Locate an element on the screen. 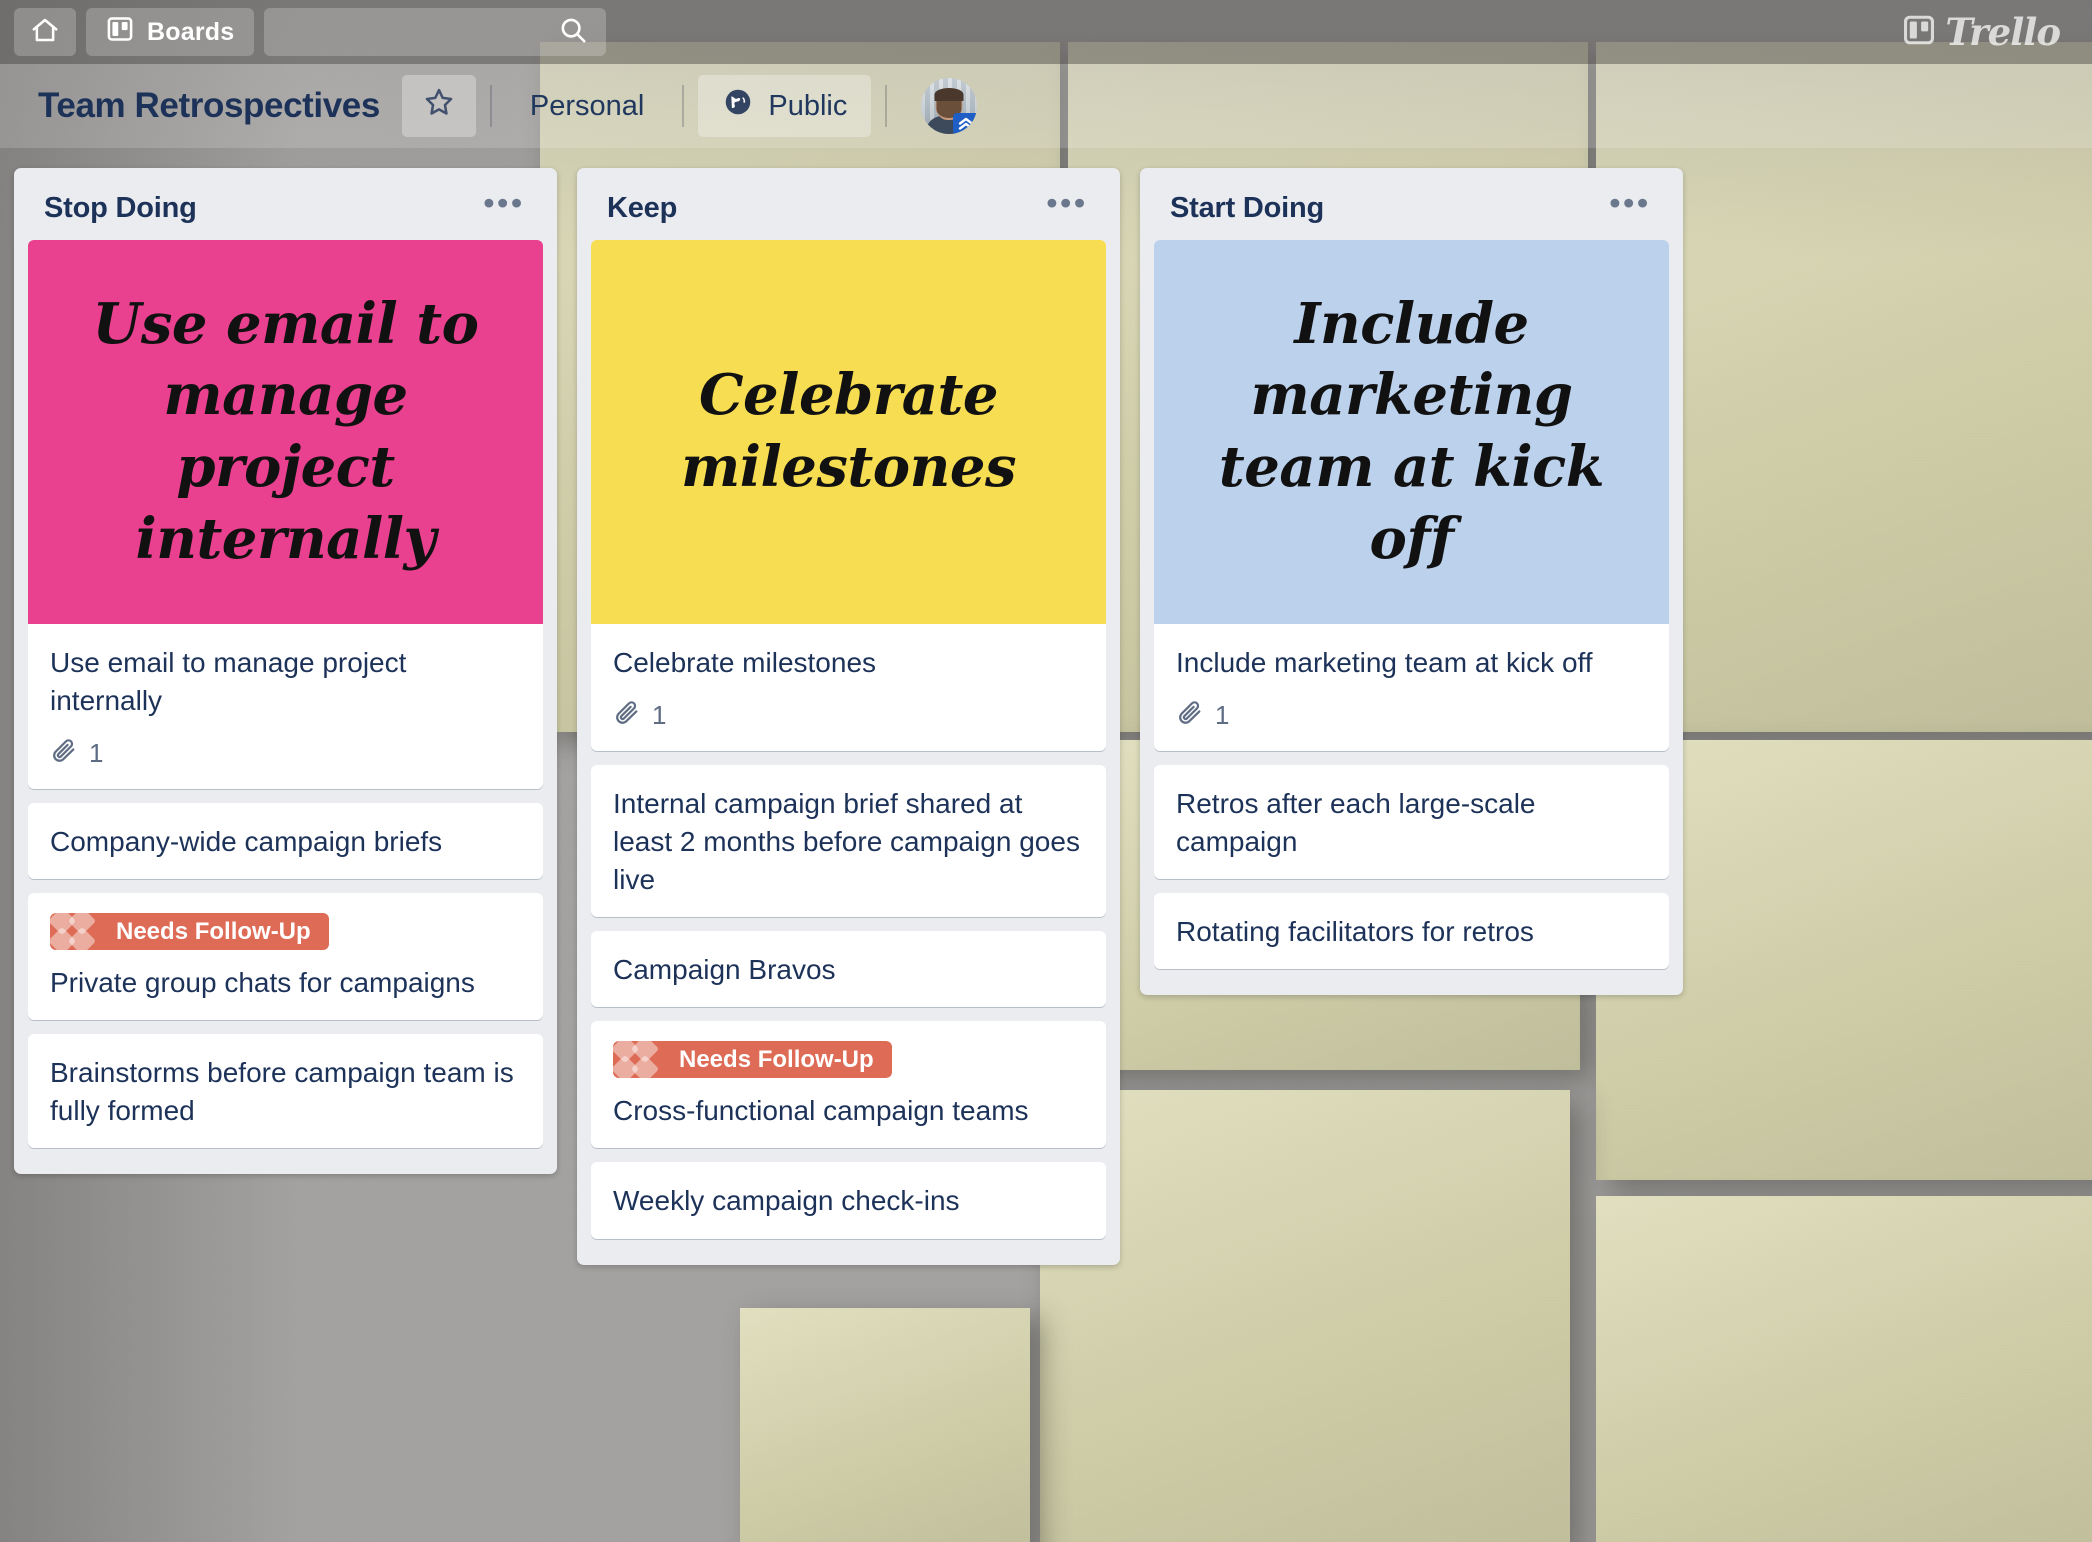  trello-board-icon is located at coordinates (1919, 32).